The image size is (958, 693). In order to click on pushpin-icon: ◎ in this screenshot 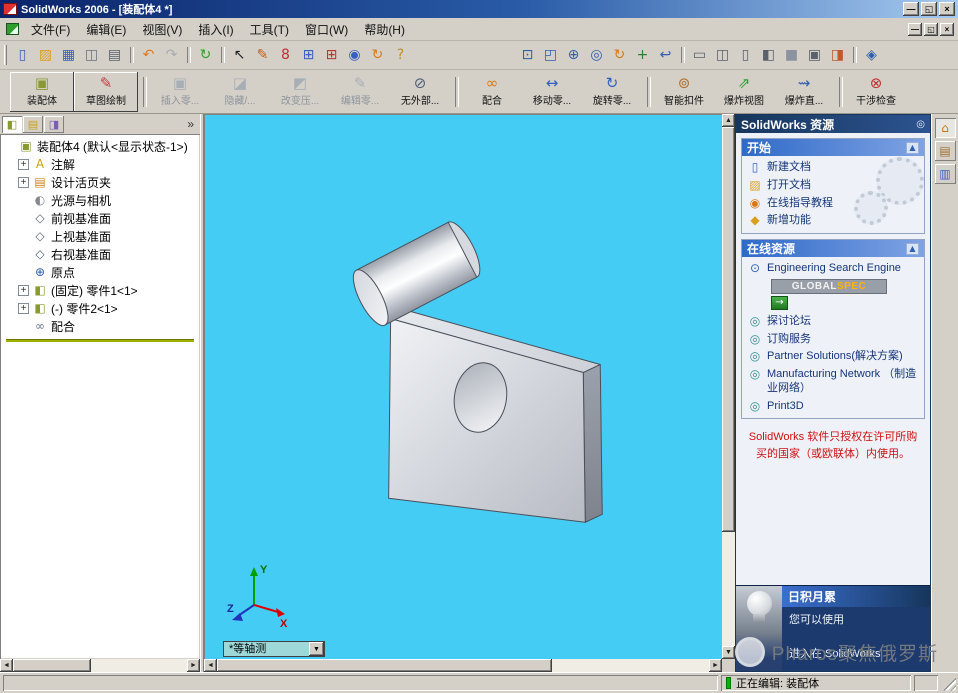, I will do `click(920, 124)`.